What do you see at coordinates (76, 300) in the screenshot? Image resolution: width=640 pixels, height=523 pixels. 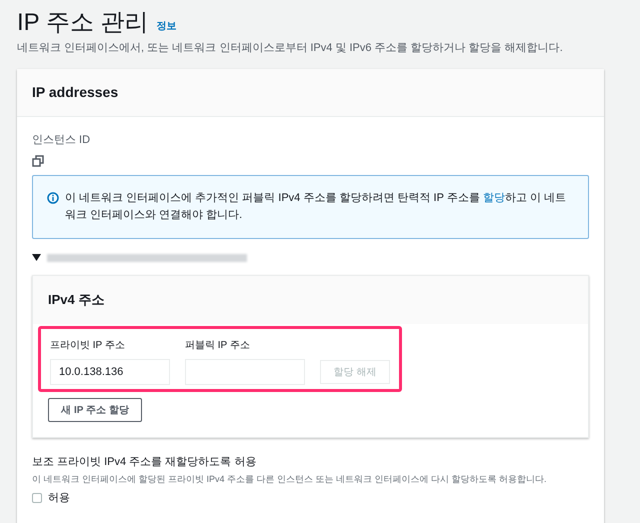 I see `panel-title: IPv4 주소` at bounding box center [76, 300].